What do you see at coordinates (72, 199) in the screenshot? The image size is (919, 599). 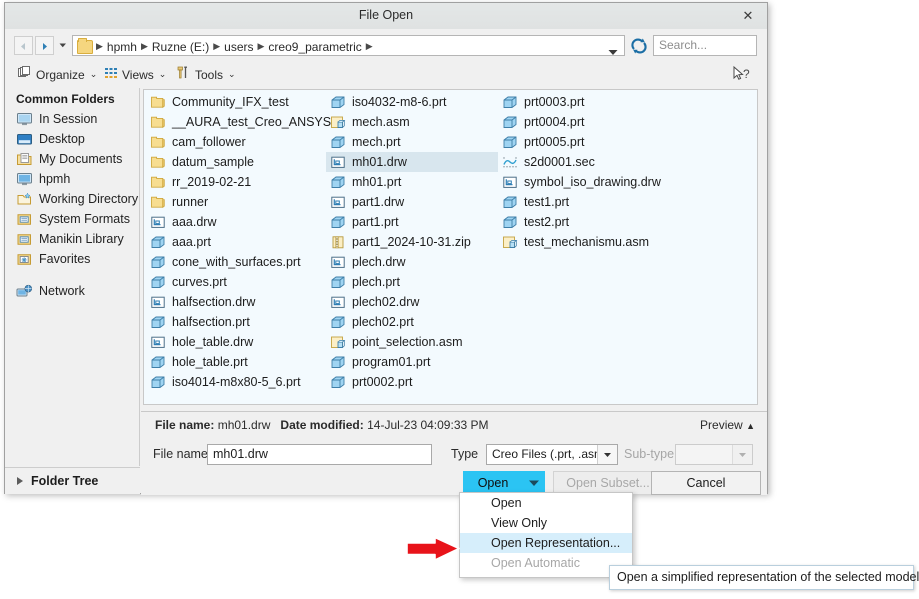 I see `sidebar-item-working-directory: Working Directory` at bounding box center [72, 199].